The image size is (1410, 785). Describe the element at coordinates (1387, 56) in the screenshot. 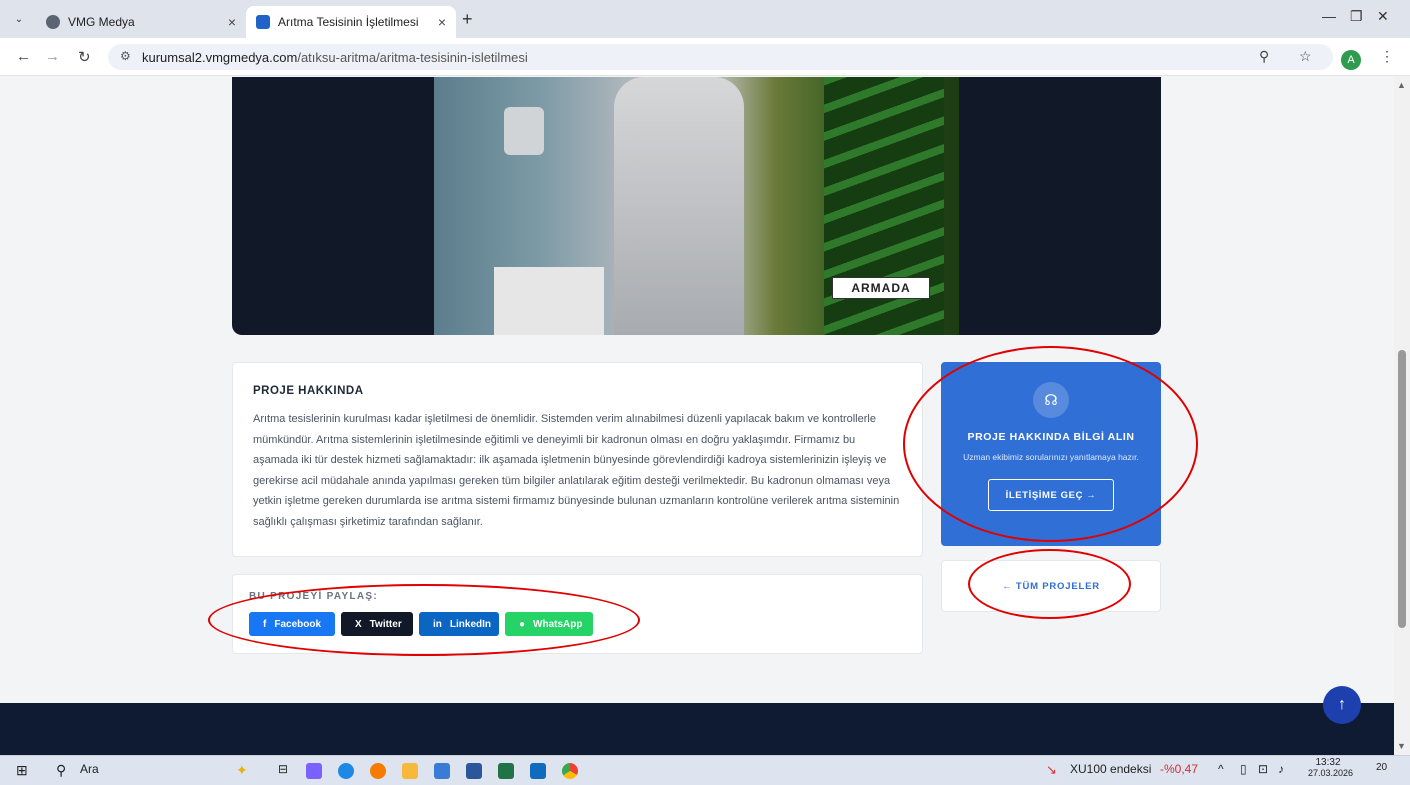

I see `browser-menu-icon: ⋮` at that location.